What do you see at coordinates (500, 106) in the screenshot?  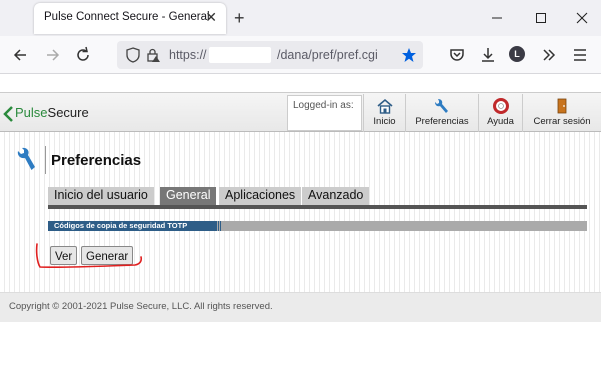 I see `lifebuoy-icon` at bounding box center [500, 106].